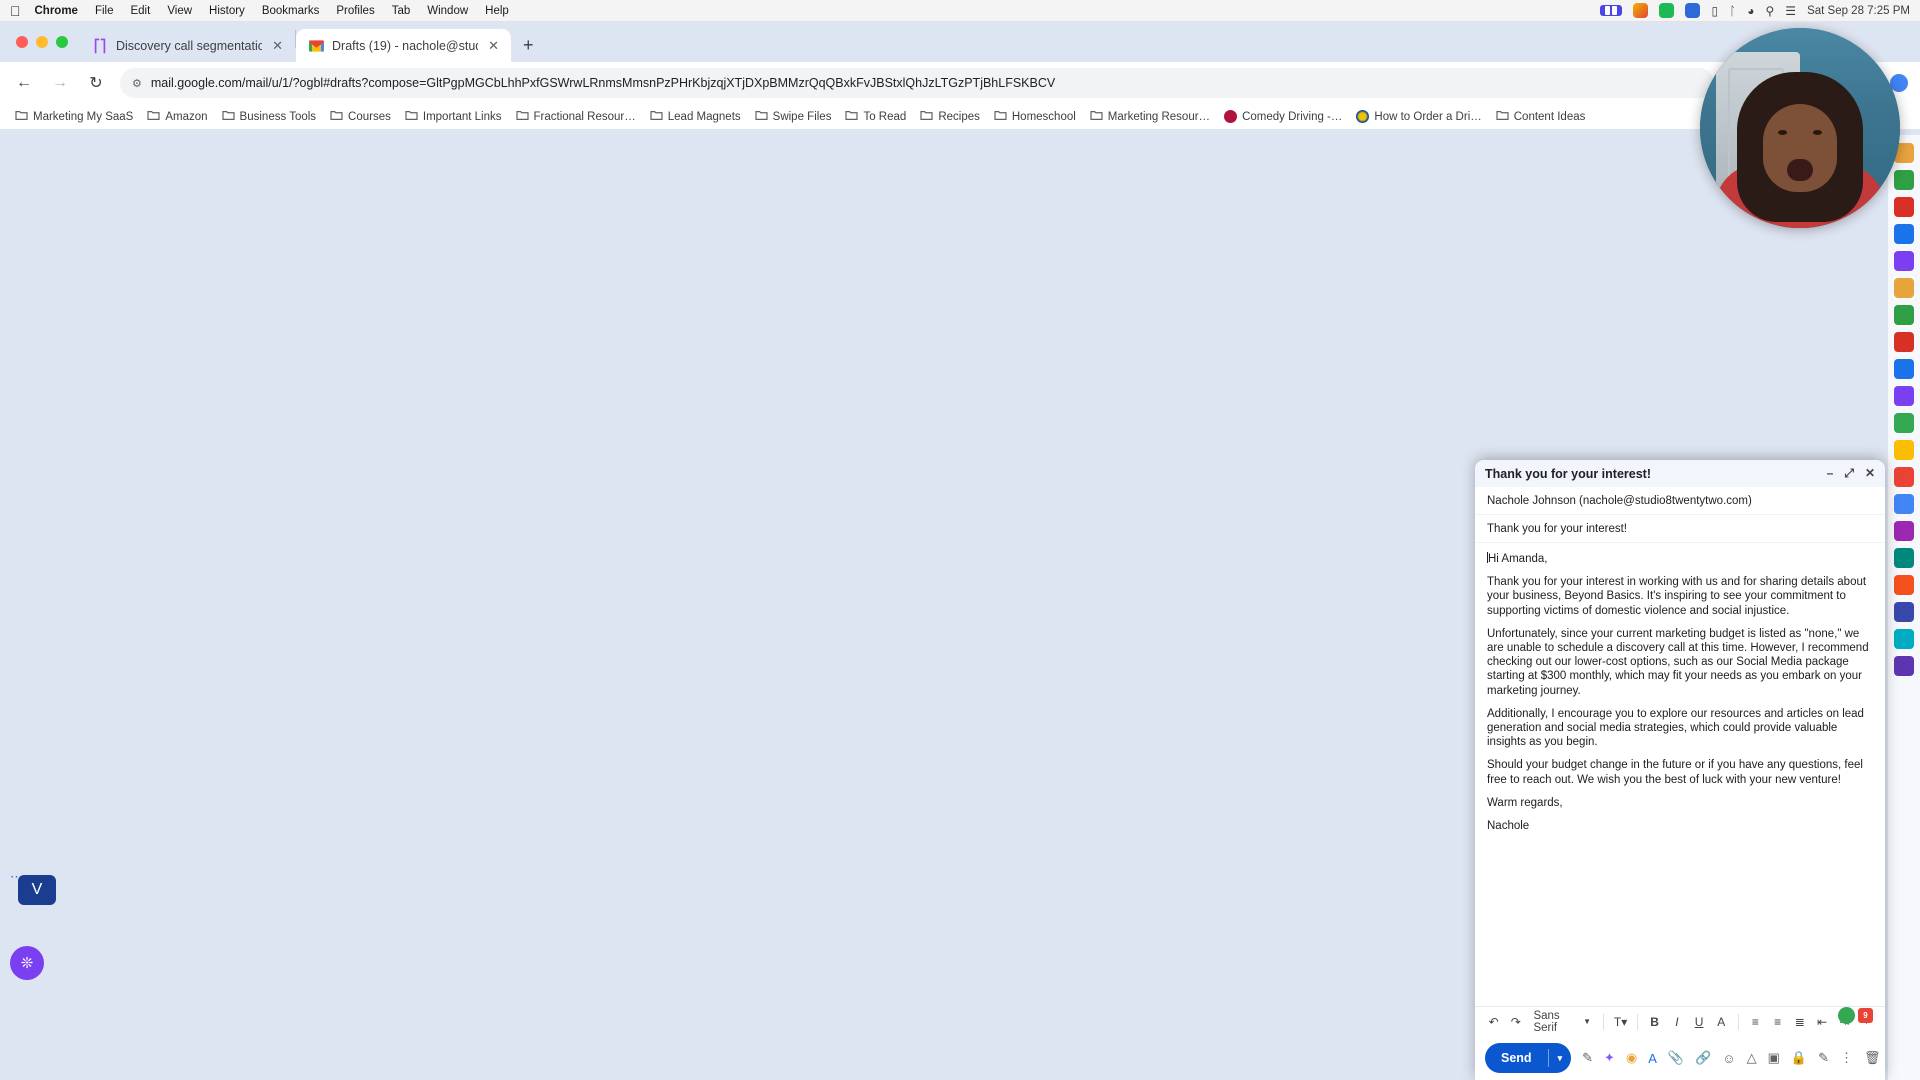 The image size is (1920, 1080). Describe the element at coordinates (1755, 1022) in the screenshot. I see `align-icon: ≡` at that location.